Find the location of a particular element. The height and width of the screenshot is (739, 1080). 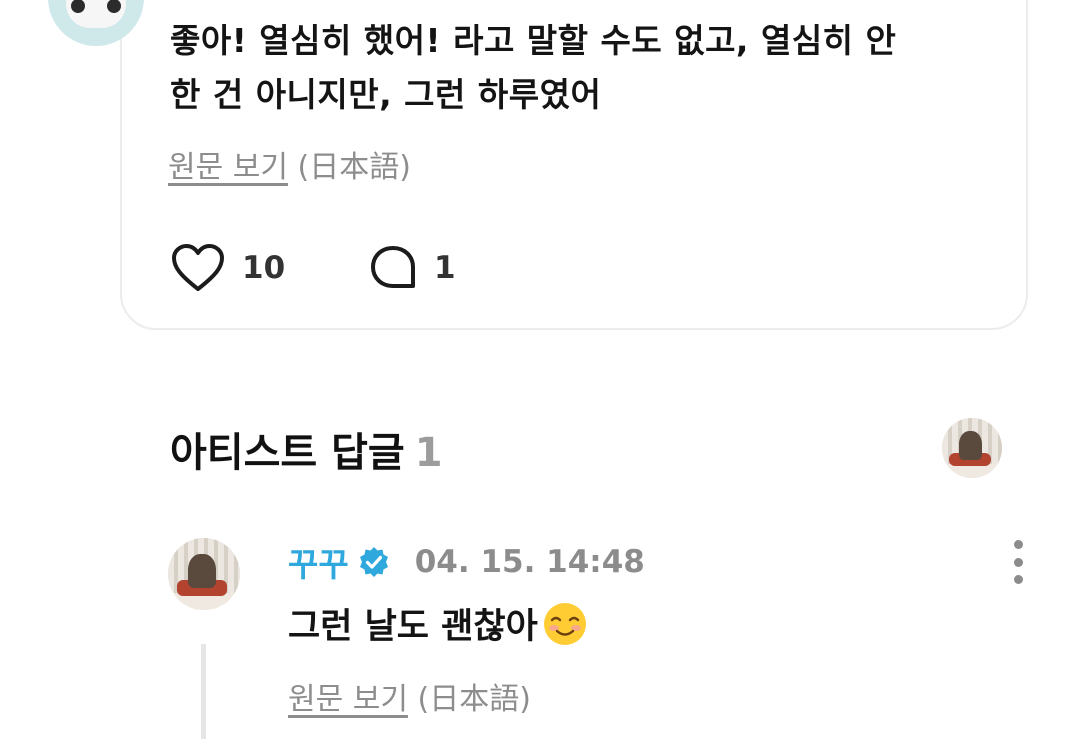

post-text-line: 한 건 아니지만, 그런 하루였어 is located at coordinates (386, 94).